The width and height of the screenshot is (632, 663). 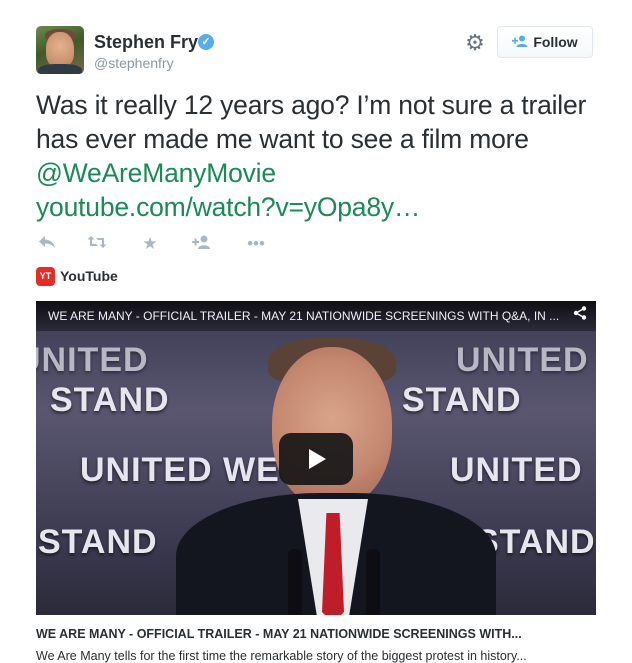 I want to click on author-name: Stephen Fry, so click(x=146, y=42).